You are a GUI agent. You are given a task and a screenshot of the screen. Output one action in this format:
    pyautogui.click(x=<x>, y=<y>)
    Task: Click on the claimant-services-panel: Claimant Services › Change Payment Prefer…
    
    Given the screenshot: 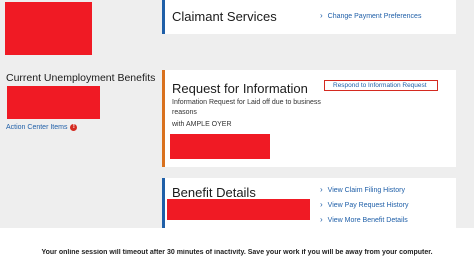 What is the action you would take?
    pyautogui.click(x=309, y=17)
    